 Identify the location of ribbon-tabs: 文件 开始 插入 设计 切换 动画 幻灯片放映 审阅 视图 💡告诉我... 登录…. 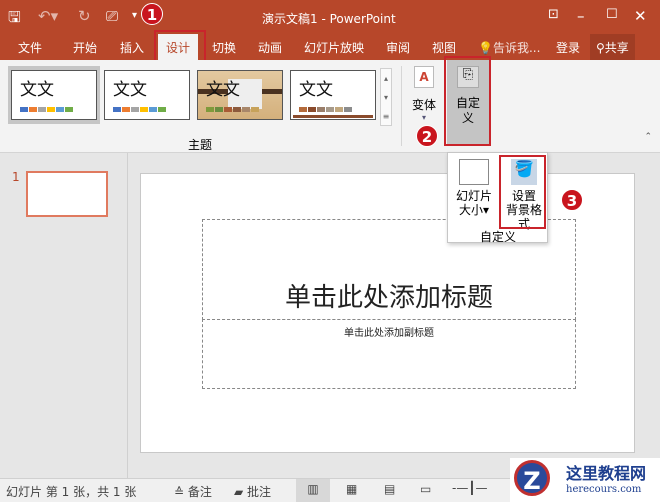
(330, 47).